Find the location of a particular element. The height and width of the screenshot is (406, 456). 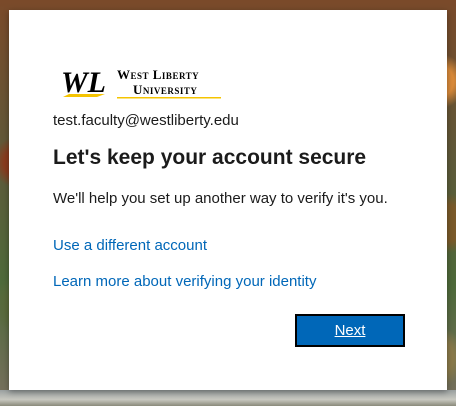

page-title: Let's keep your account secure is located at coordinates (210, 157).